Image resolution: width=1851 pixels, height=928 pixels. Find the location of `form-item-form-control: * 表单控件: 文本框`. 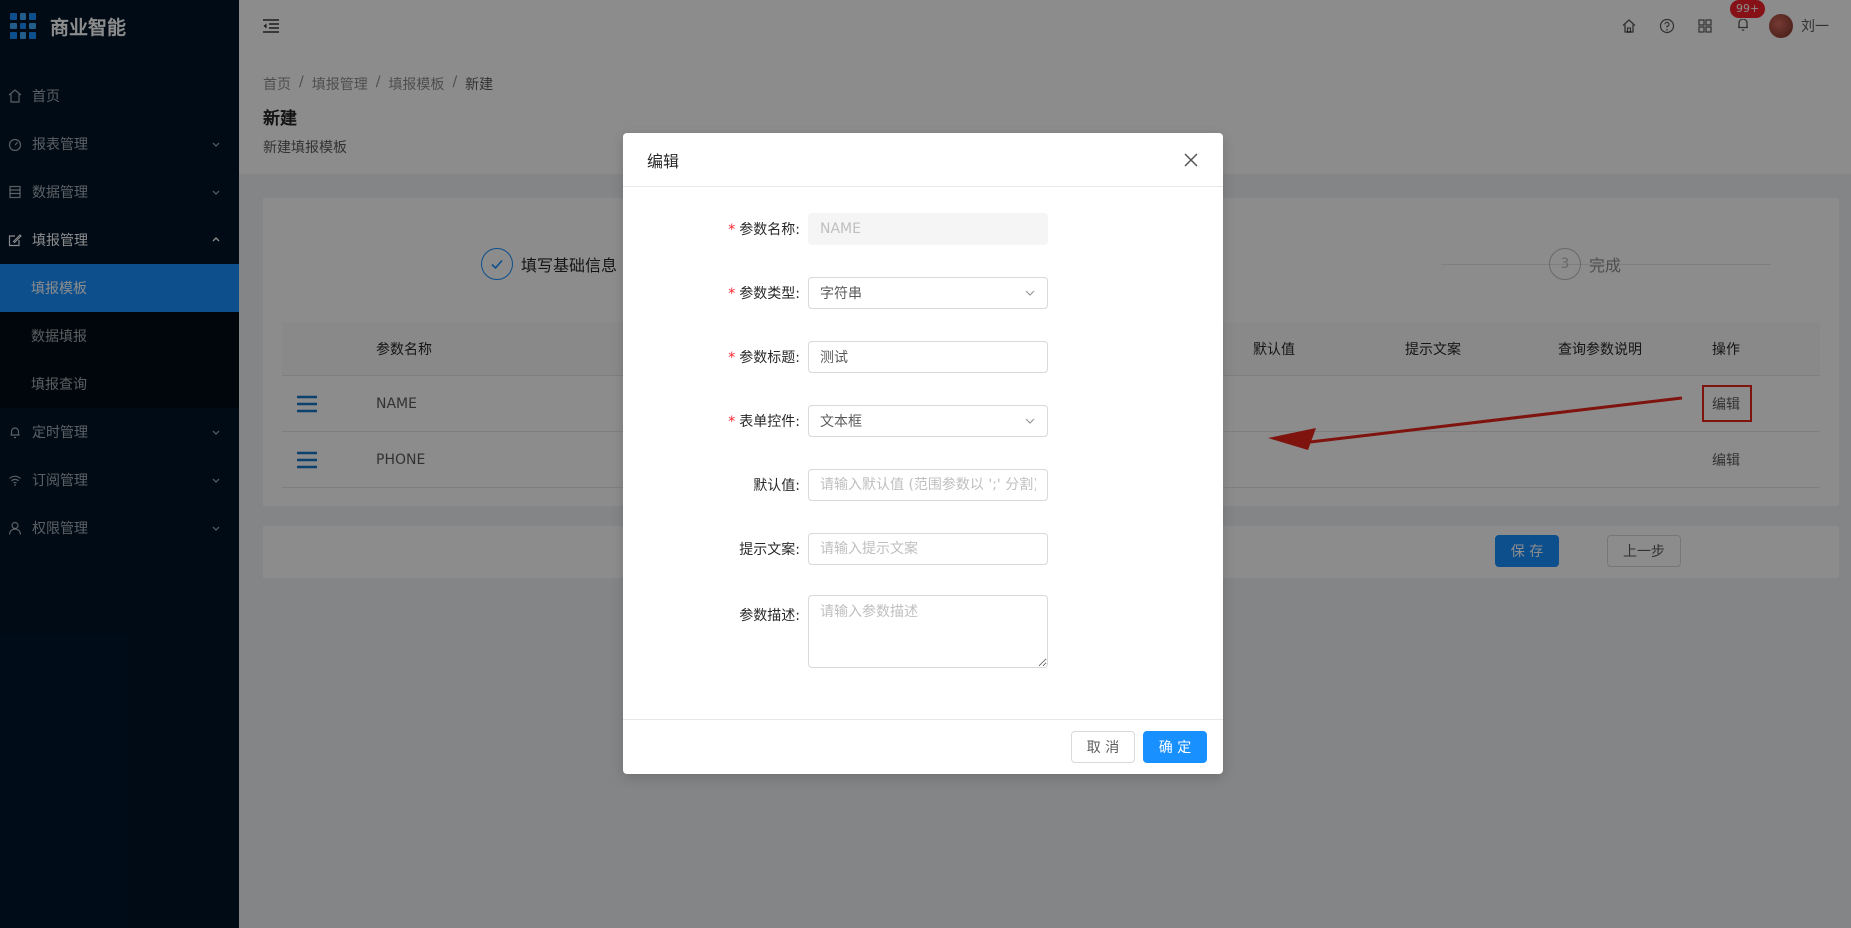

form-item-form-control: * 表单控件: 文本框 is located at coordinates (923, 421).